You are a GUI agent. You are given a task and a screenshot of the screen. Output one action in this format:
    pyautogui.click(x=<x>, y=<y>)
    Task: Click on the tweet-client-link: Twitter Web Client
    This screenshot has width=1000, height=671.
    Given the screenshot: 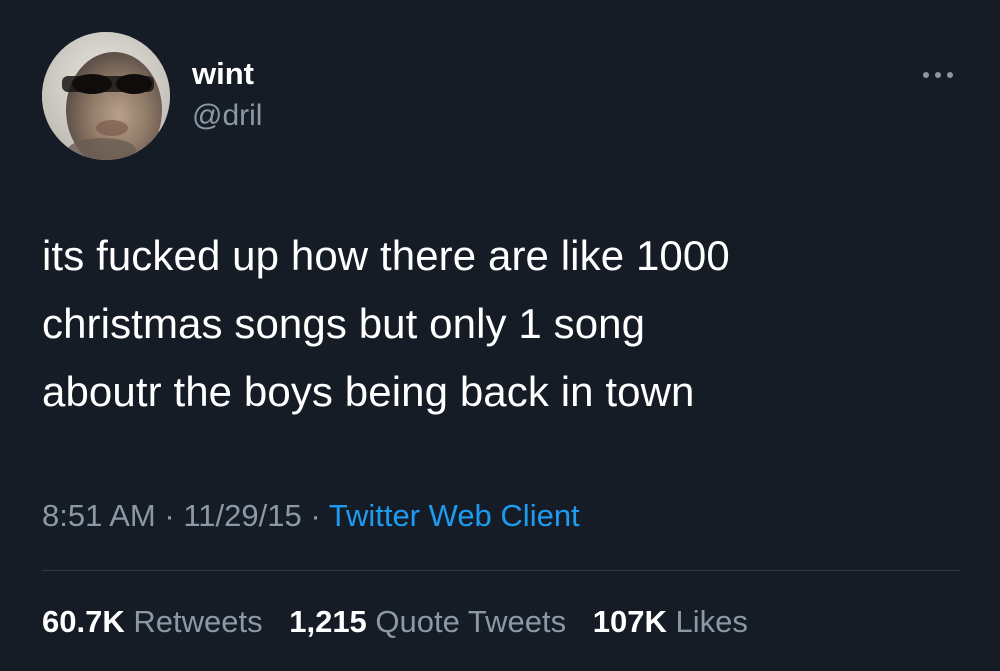 What is the action you would take?
    pyautogui.click(x=454, y=515)
    